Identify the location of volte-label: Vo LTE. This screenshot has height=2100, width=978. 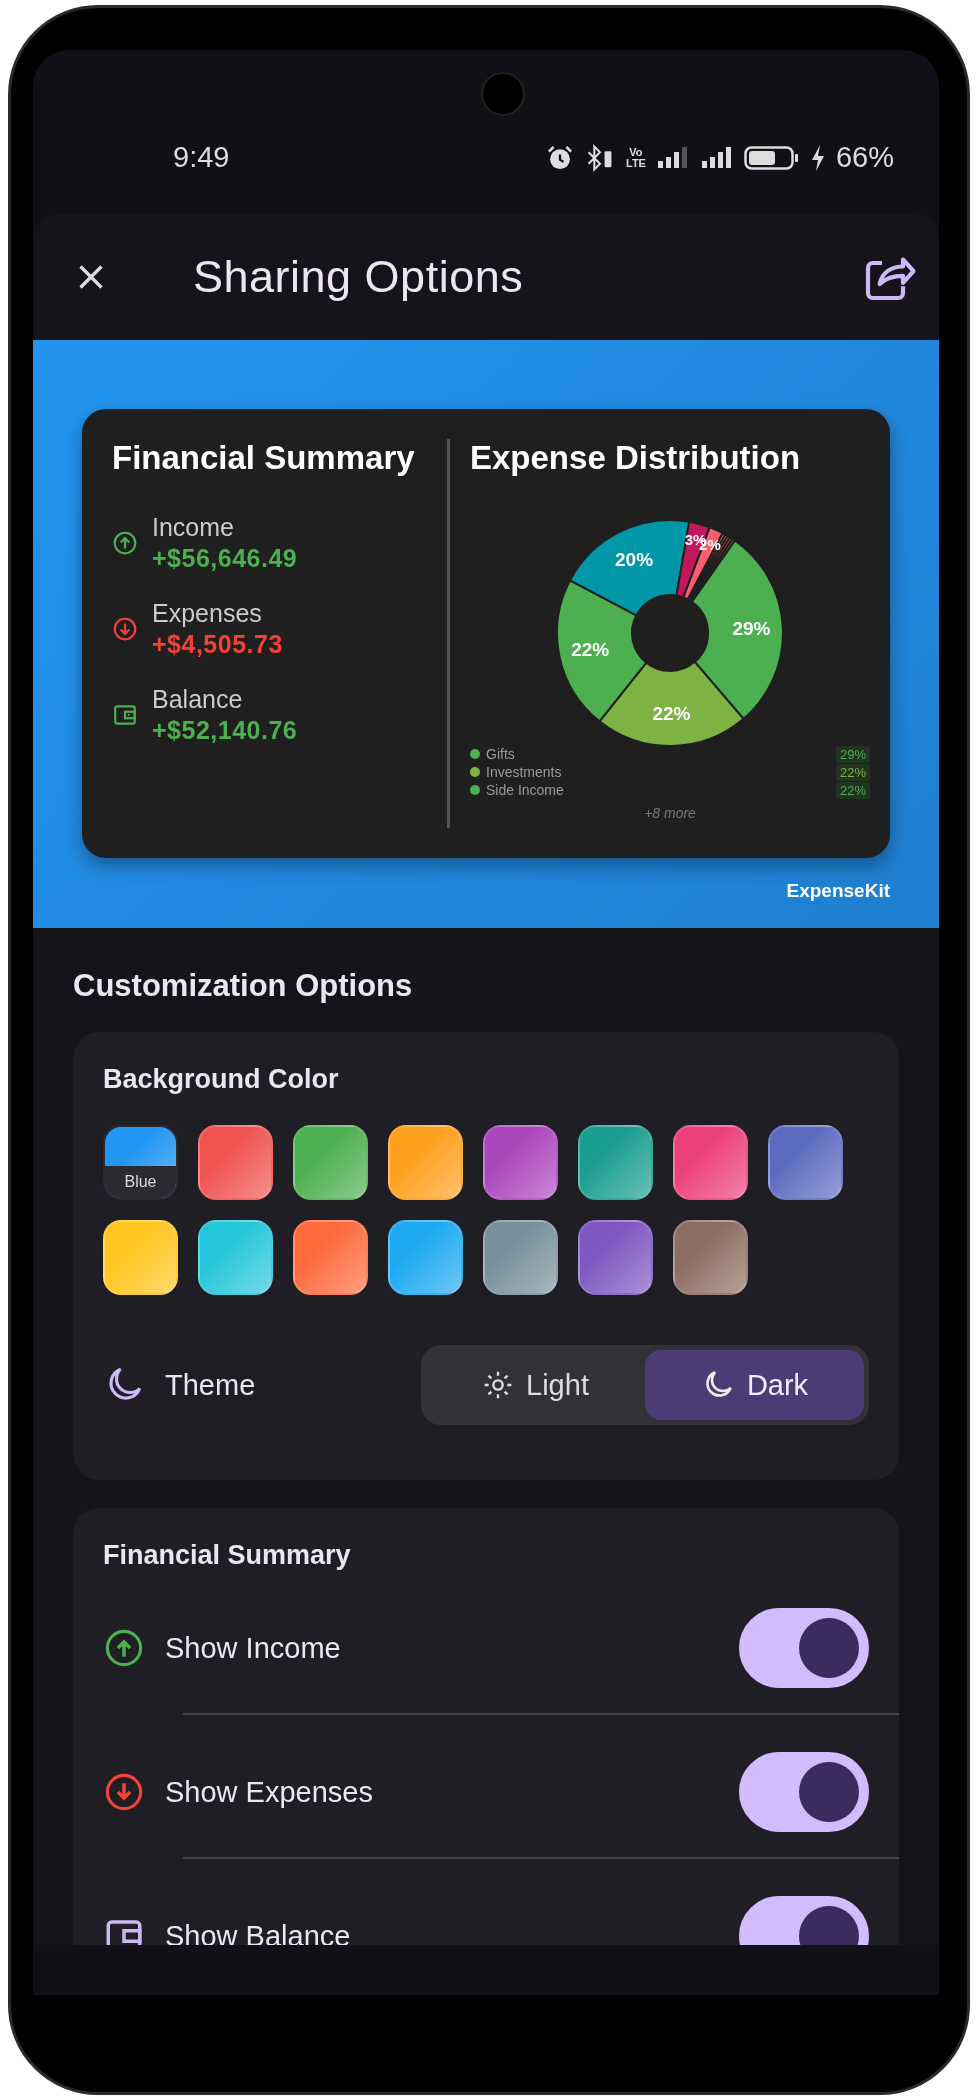
(636, 157).